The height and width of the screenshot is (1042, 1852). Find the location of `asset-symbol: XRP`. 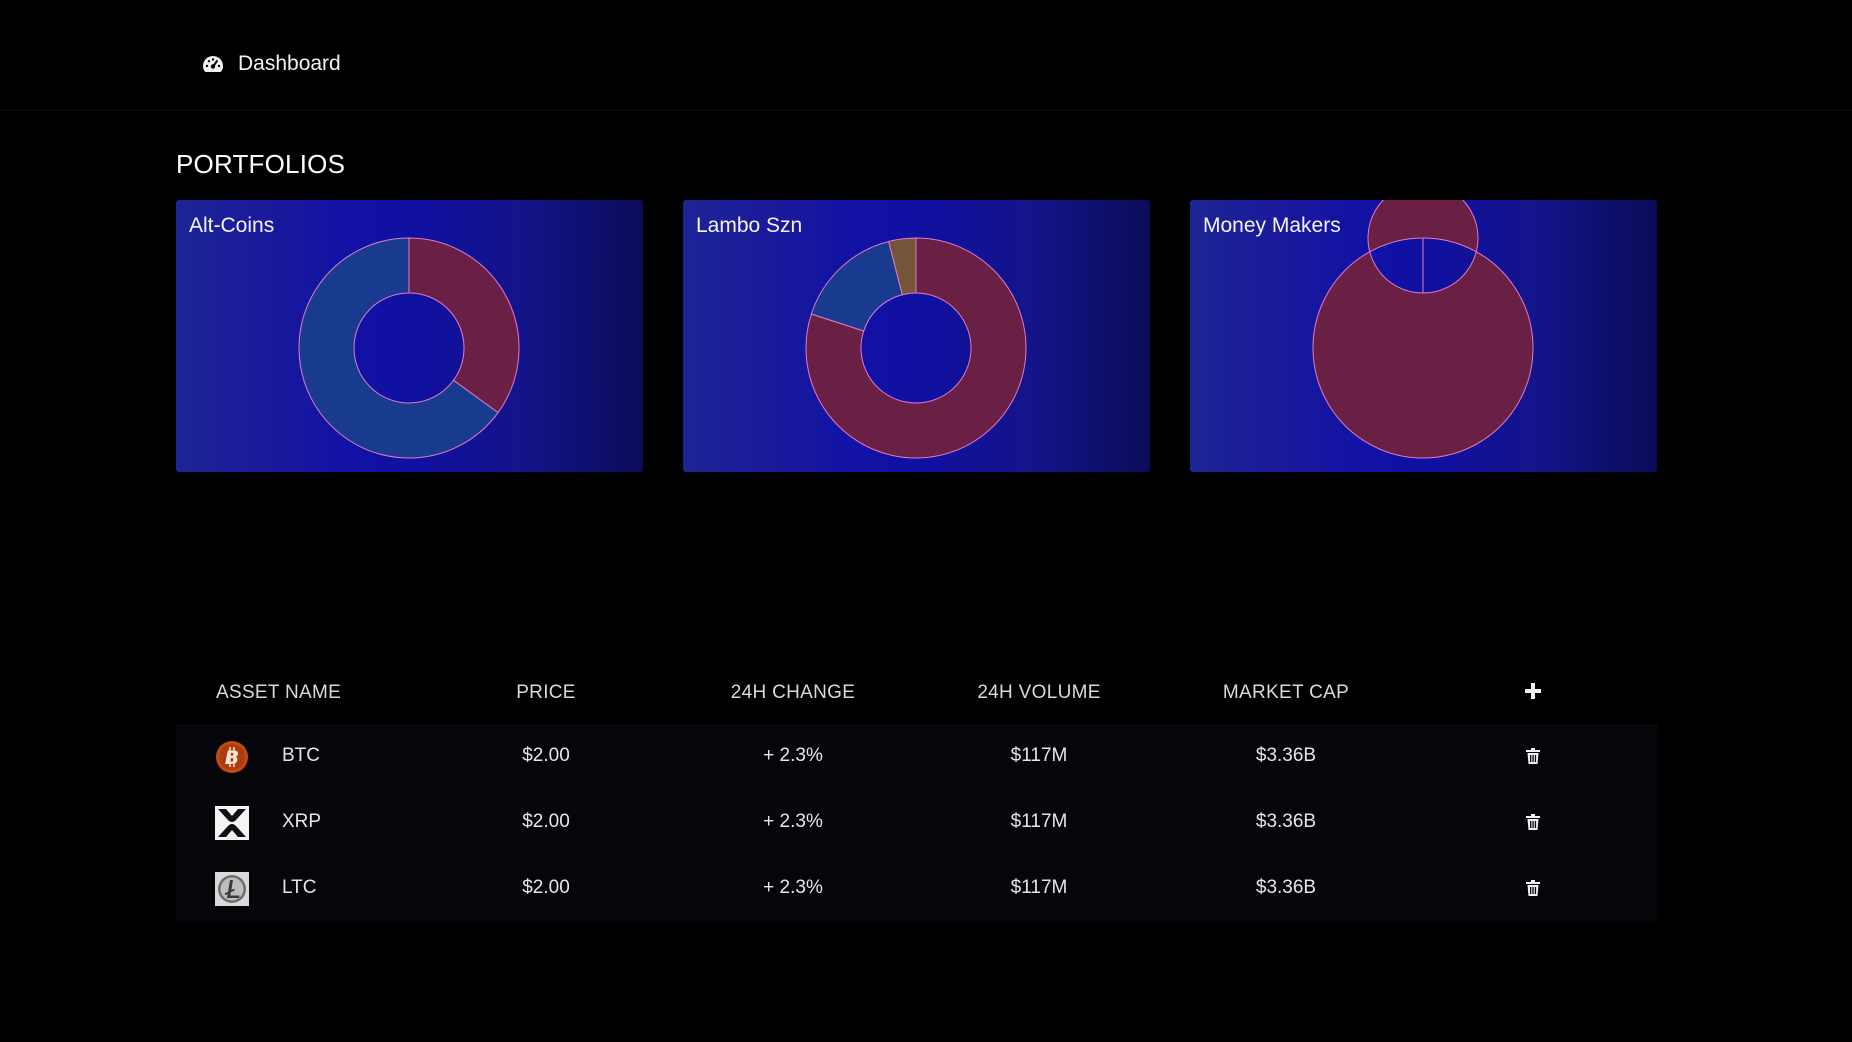

asset-symbol: XRP is located at coordinates (302, 821).